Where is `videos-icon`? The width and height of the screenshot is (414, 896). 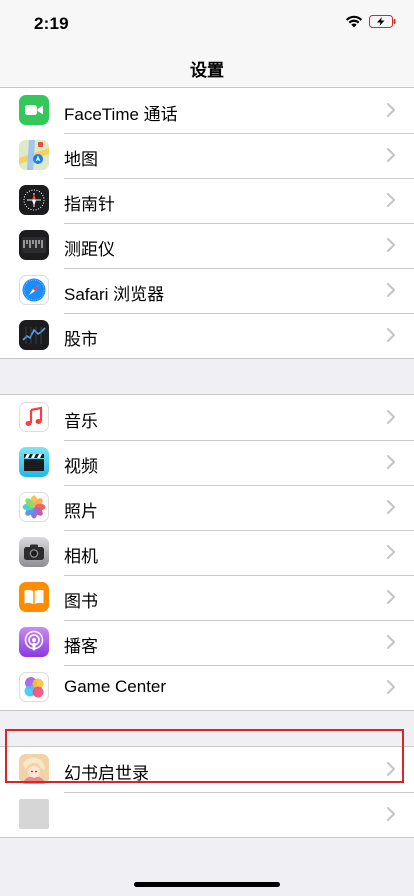 videos-icon is located at coordinates (34, 462).